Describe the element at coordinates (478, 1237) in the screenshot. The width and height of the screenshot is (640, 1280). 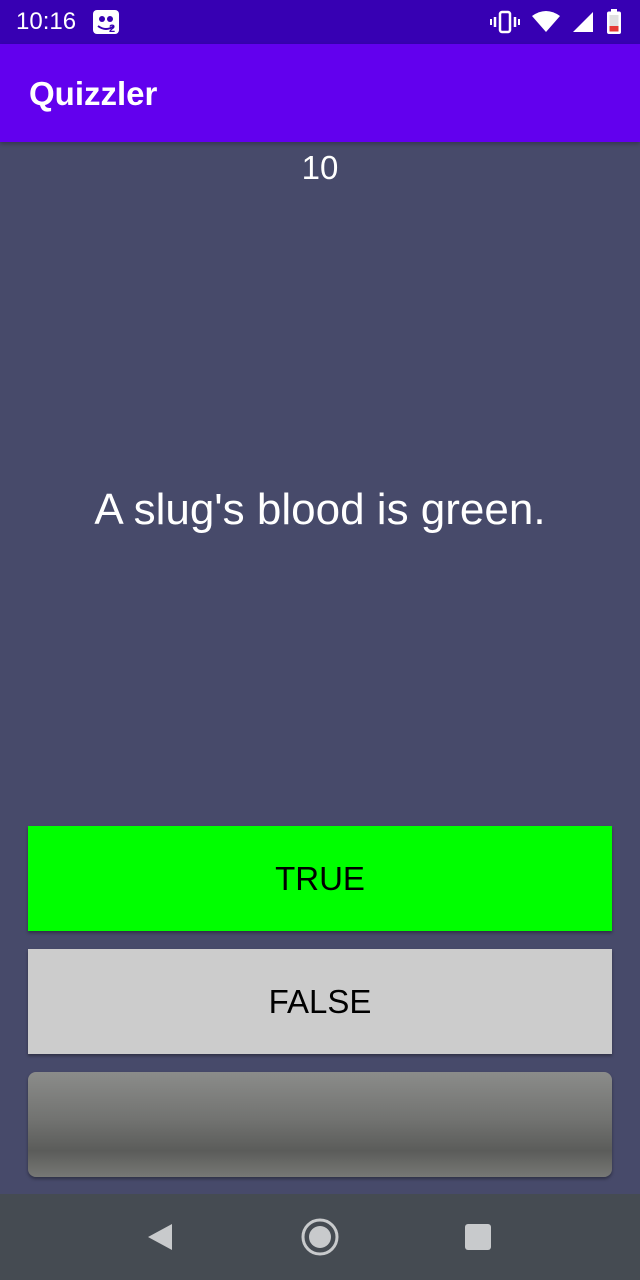
I see `recent-apps-icon` at that location.